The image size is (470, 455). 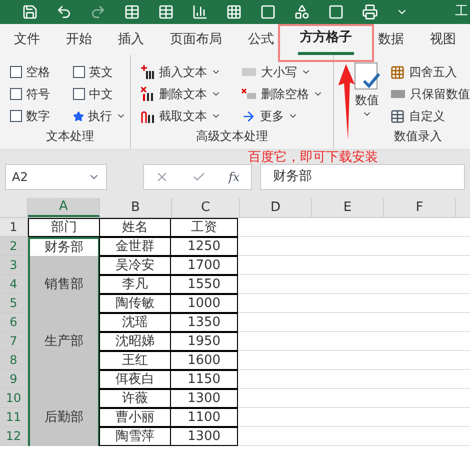 I want to click on ribbon-tab: 视图, so click(x=443, y=39).